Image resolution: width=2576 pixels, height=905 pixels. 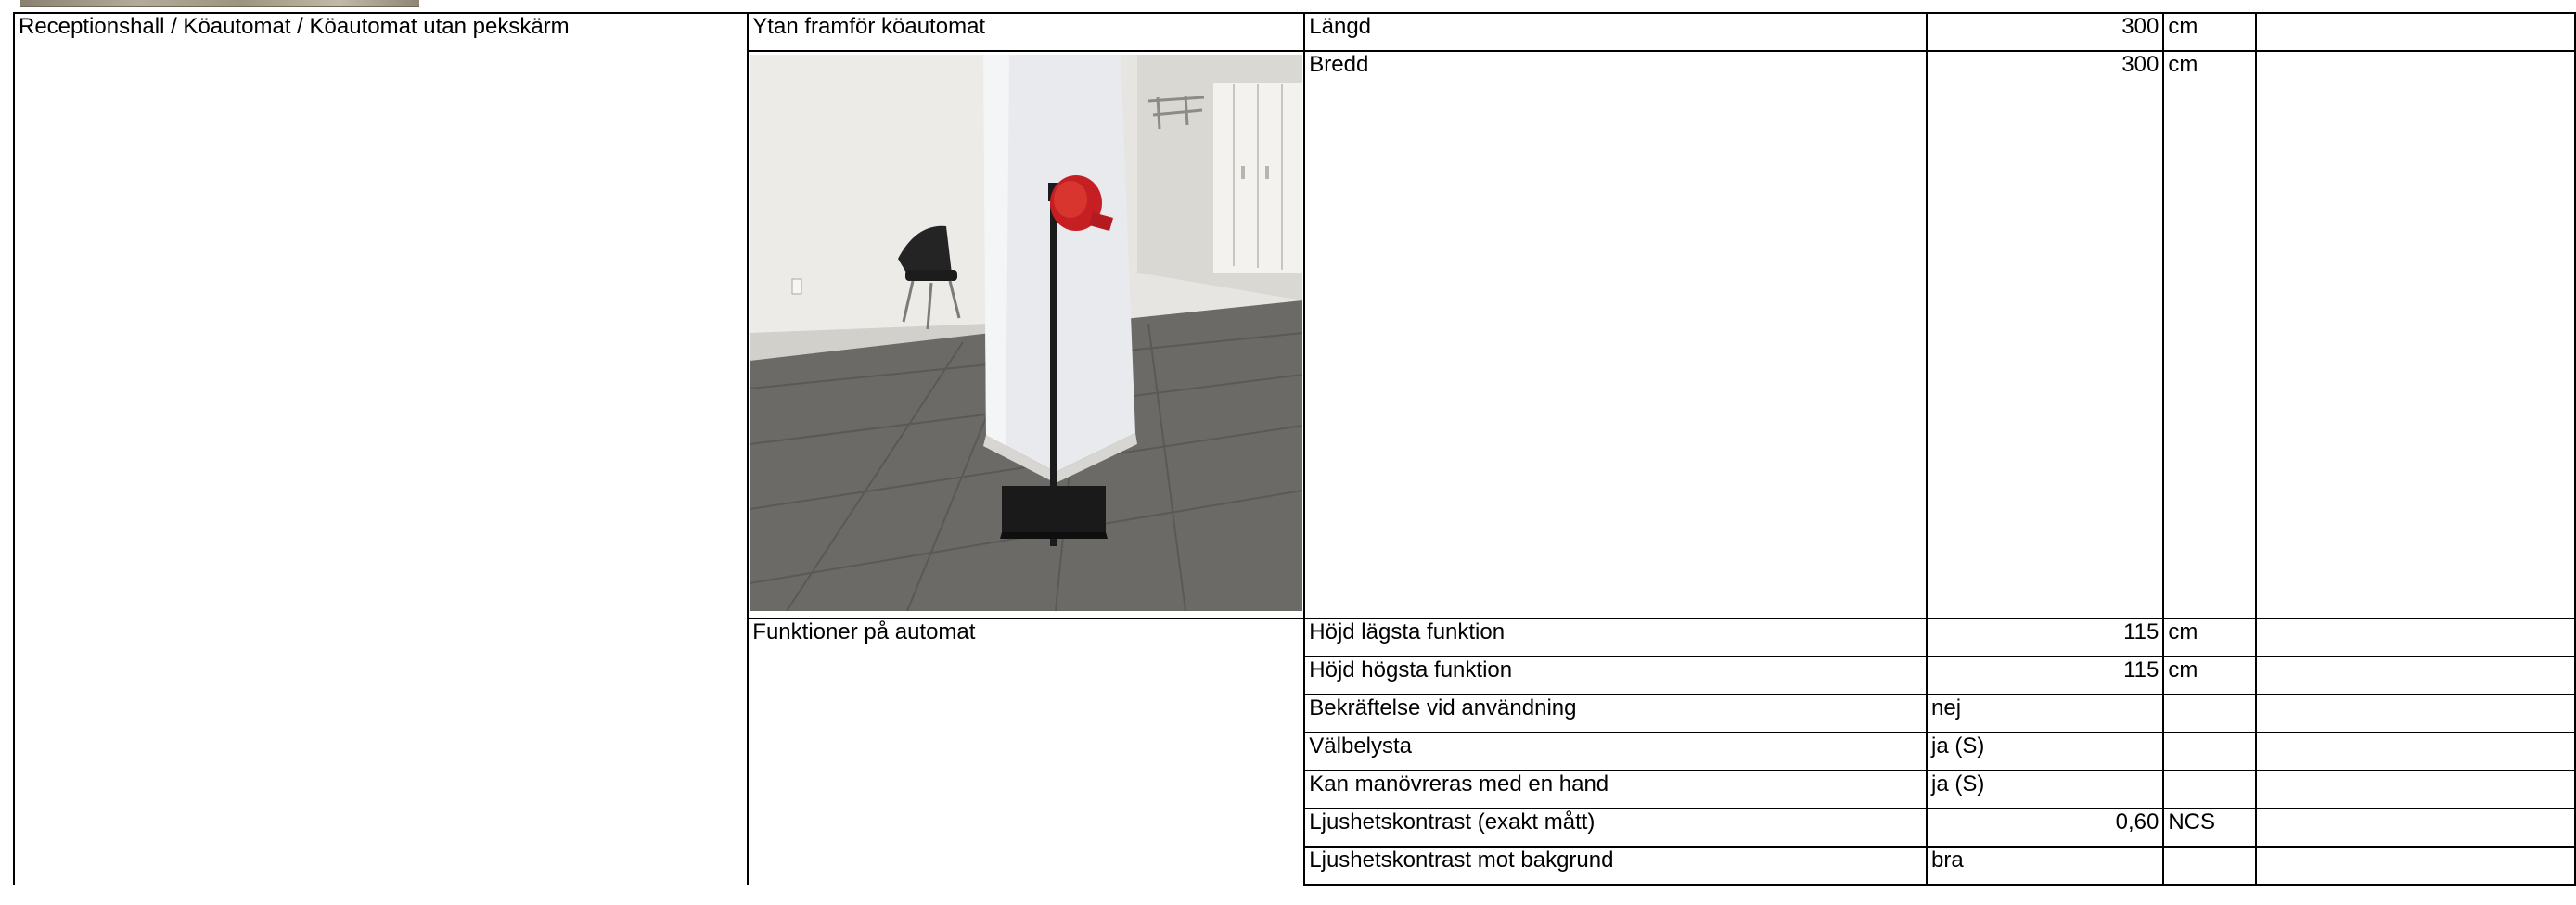 What do you see at coordinates (2045, 828) in the screenshot?
I see `row-value: 0,60` at bounding box center [2045, 828].